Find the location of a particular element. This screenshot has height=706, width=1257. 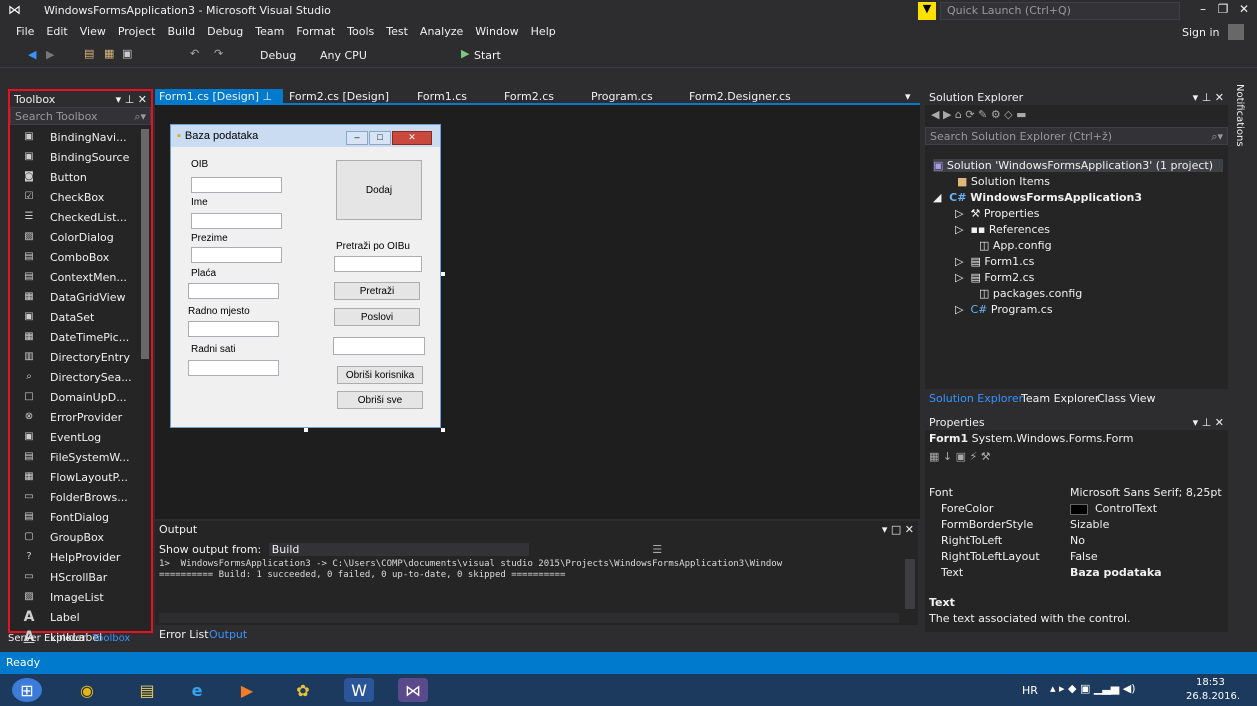

account-icon is located at coordinates (1236, 32).